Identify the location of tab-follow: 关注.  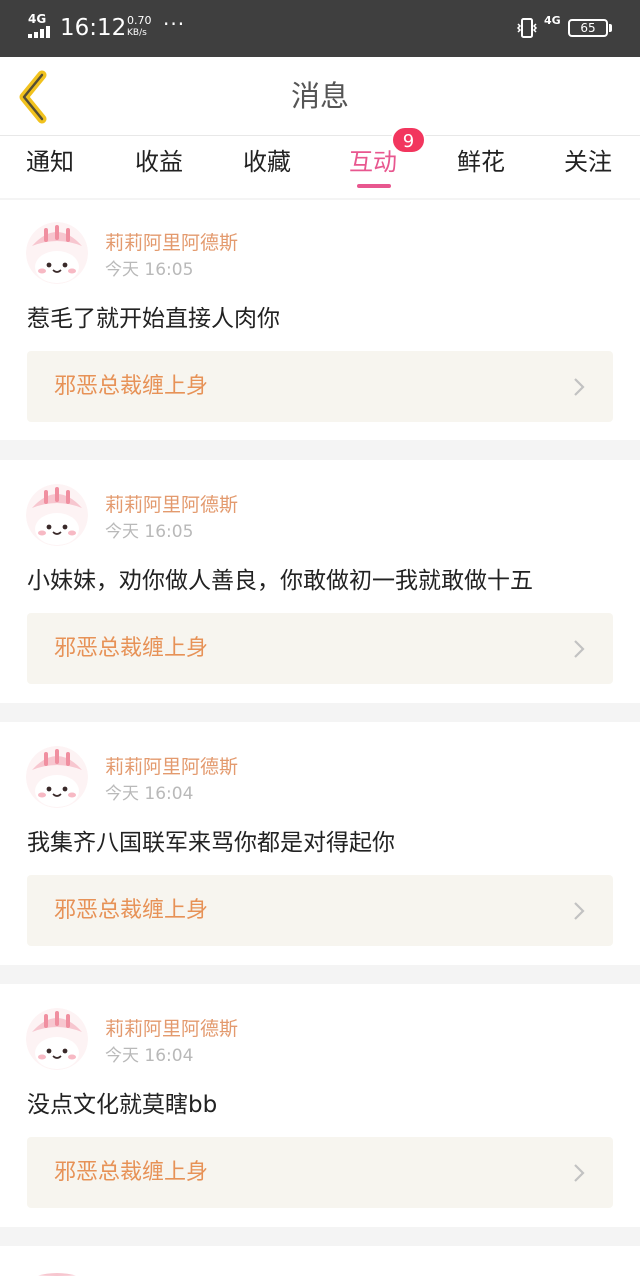
(588, 162).